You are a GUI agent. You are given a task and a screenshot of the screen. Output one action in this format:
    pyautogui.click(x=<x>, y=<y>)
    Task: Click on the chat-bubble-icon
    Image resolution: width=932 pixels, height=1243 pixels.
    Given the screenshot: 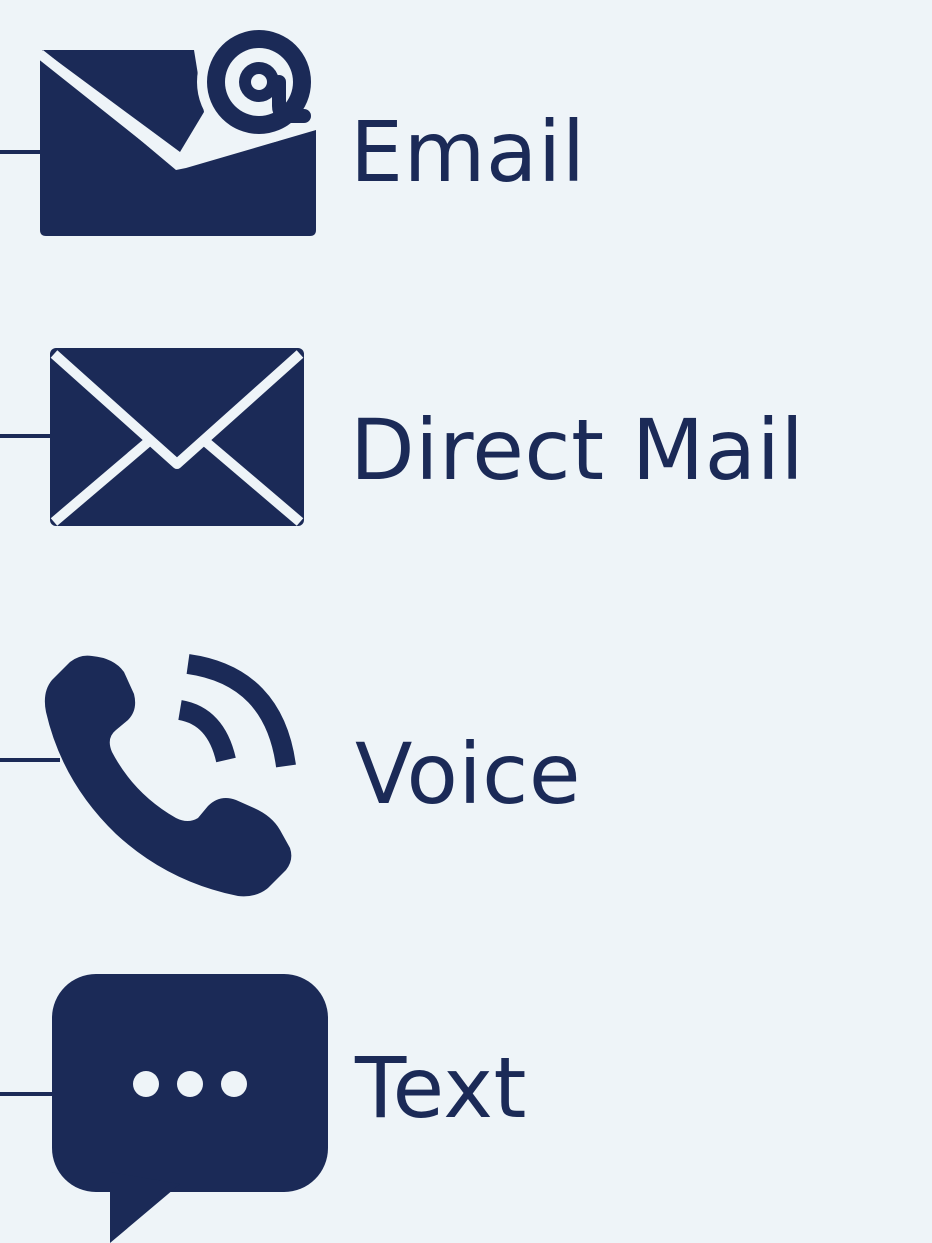 What is the action you would take?
    pyautogui.click(x=190, y=1108)
    